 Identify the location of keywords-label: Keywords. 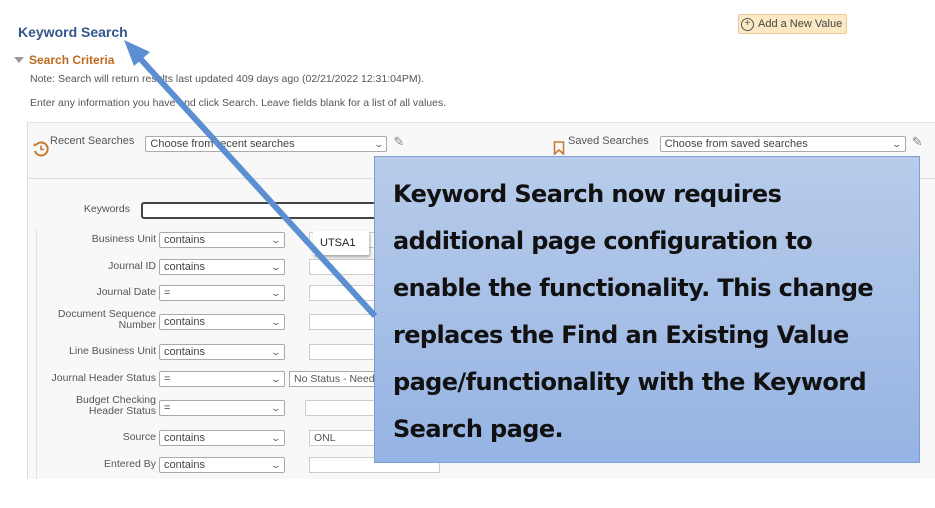
(106, 209).